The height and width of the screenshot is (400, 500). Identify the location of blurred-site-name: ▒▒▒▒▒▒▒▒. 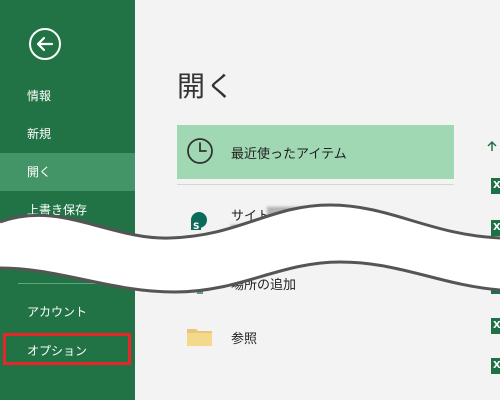
(301, 213).